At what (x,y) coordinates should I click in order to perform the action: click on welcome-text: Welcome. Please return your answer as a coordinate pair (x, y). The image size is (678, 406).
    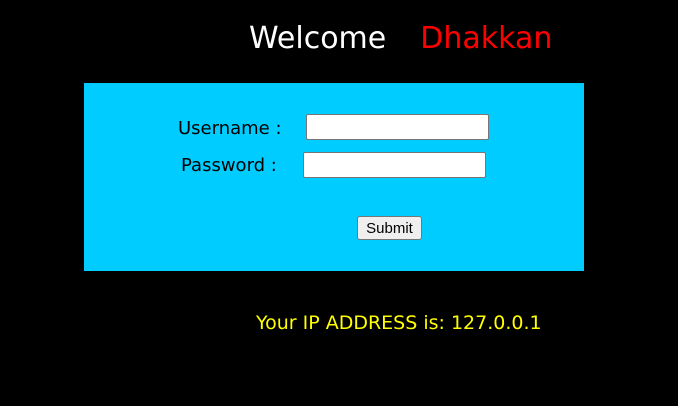
    Looking at the image, I should click on (318, 38).